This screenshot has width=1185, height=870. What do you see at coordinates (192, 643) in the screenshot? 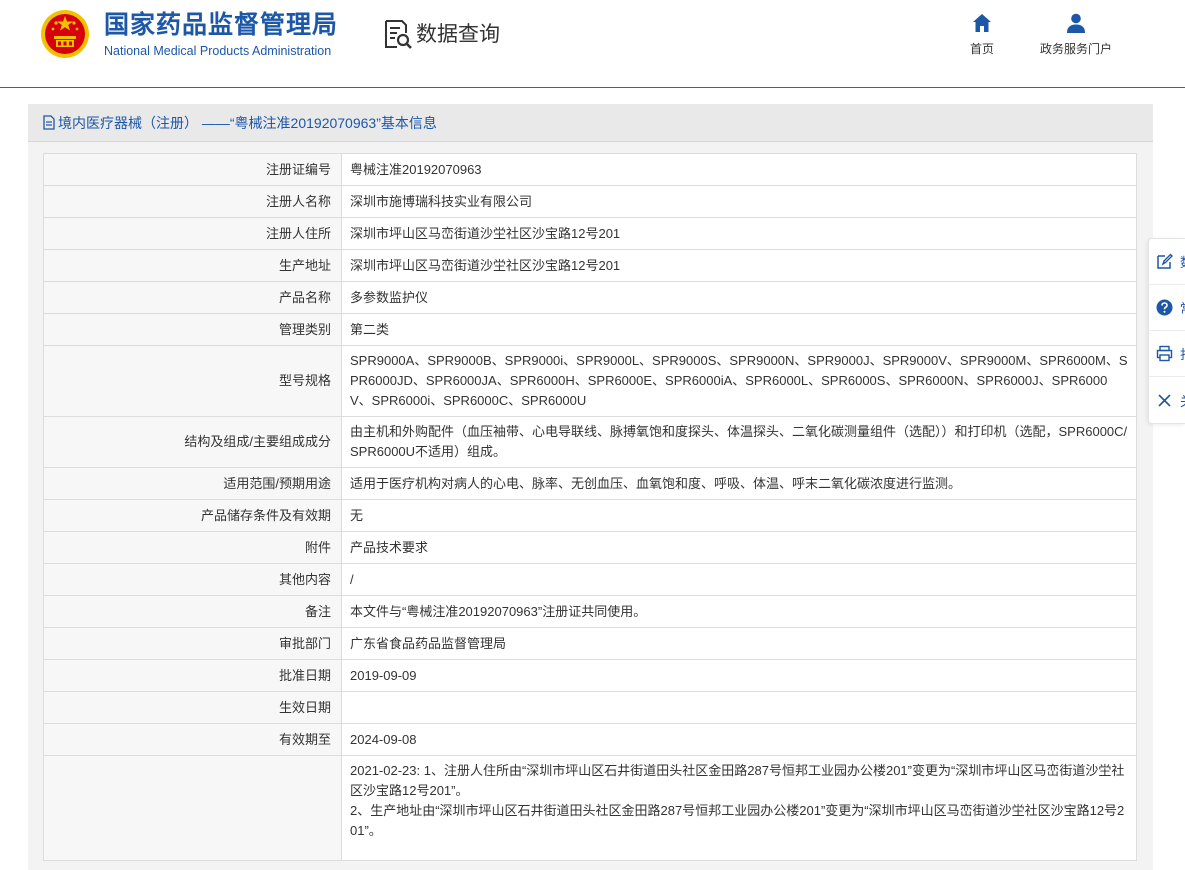
I see `row-label: 审批部门` at bounding box center [192, 643].